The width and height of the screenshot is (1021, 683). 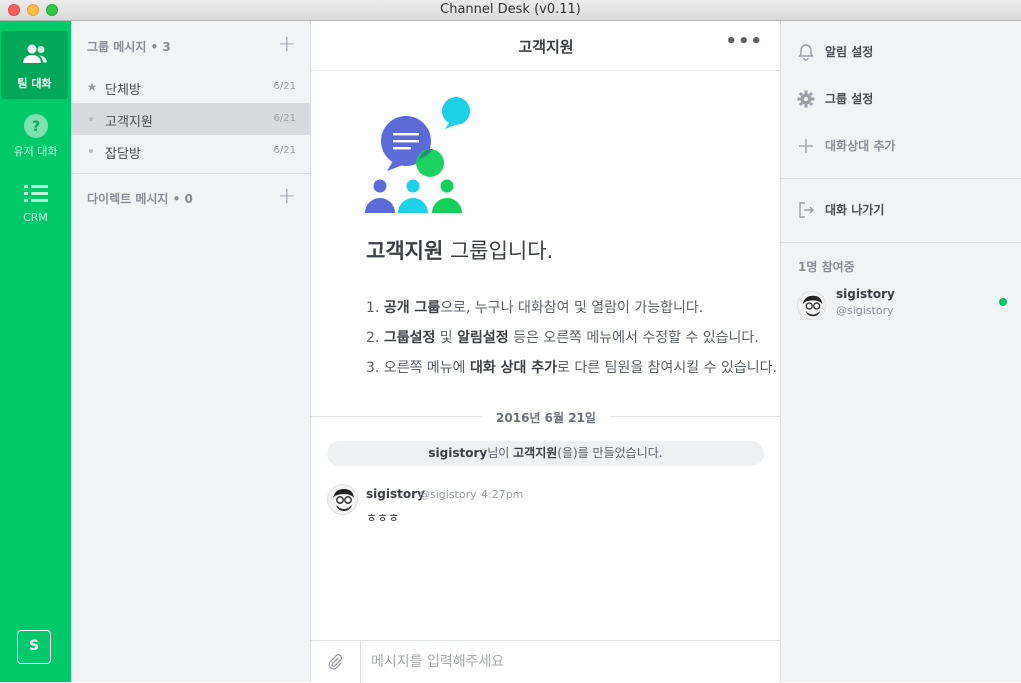 What do you see at coordinates (35, 151) in the screenshot?
I see `rail-label-user-chat: 유저 대화` at bounding box center [35, 151].